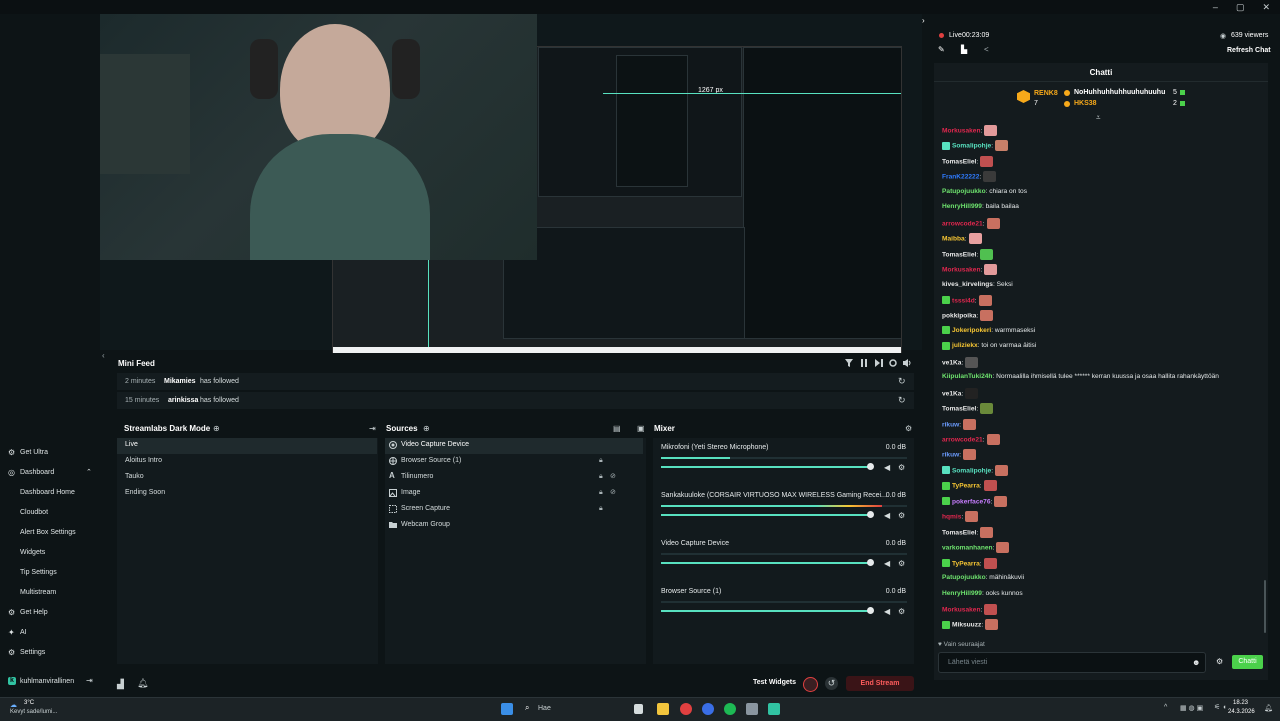  I want to click on record-button, so click(810, 684).